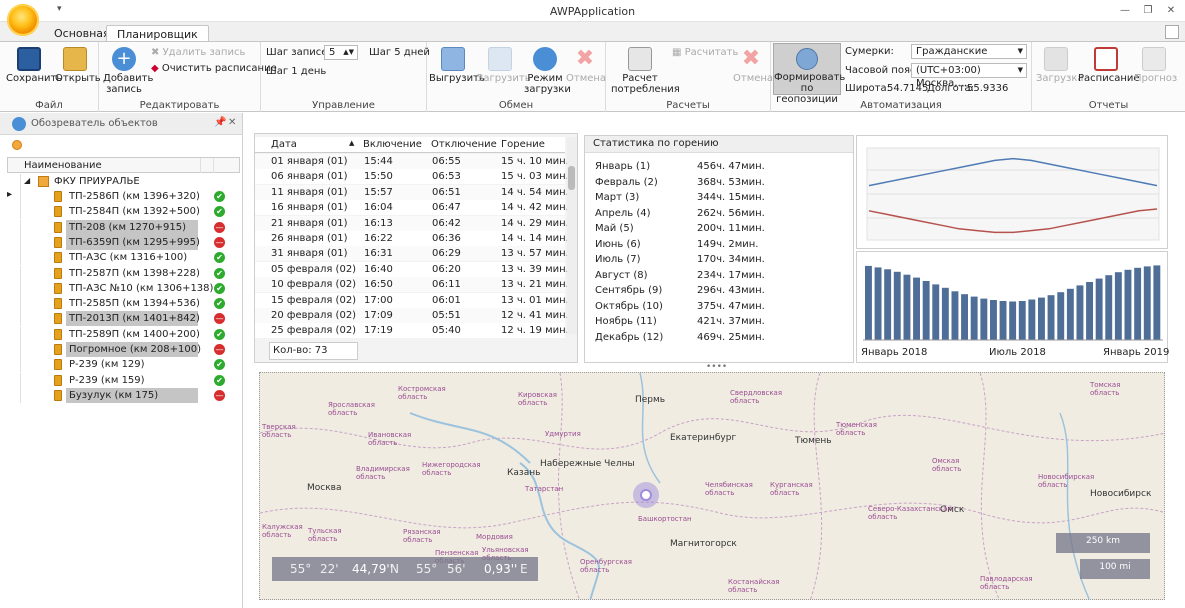 This screenshot has height=608, width=1185. What do you see at coordinates (705, 52) in the screenshot?
I see `calculate-button: ▦ Расчитать` at bounding box center [705, 52].